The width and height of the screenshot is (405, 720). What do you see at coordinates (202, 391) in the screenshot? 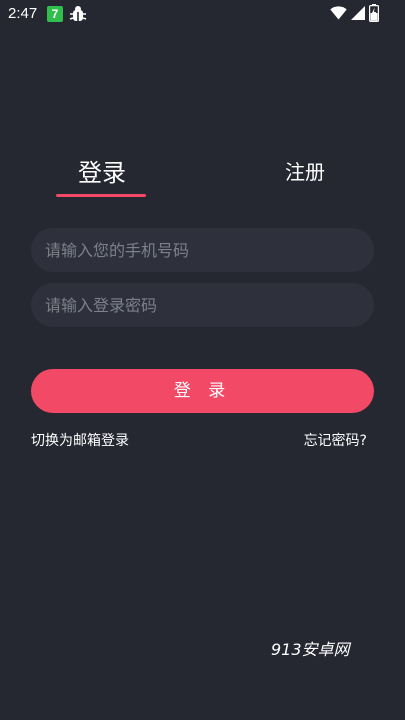
I see `login-button: 登 录` at bounding box center [202, 391].